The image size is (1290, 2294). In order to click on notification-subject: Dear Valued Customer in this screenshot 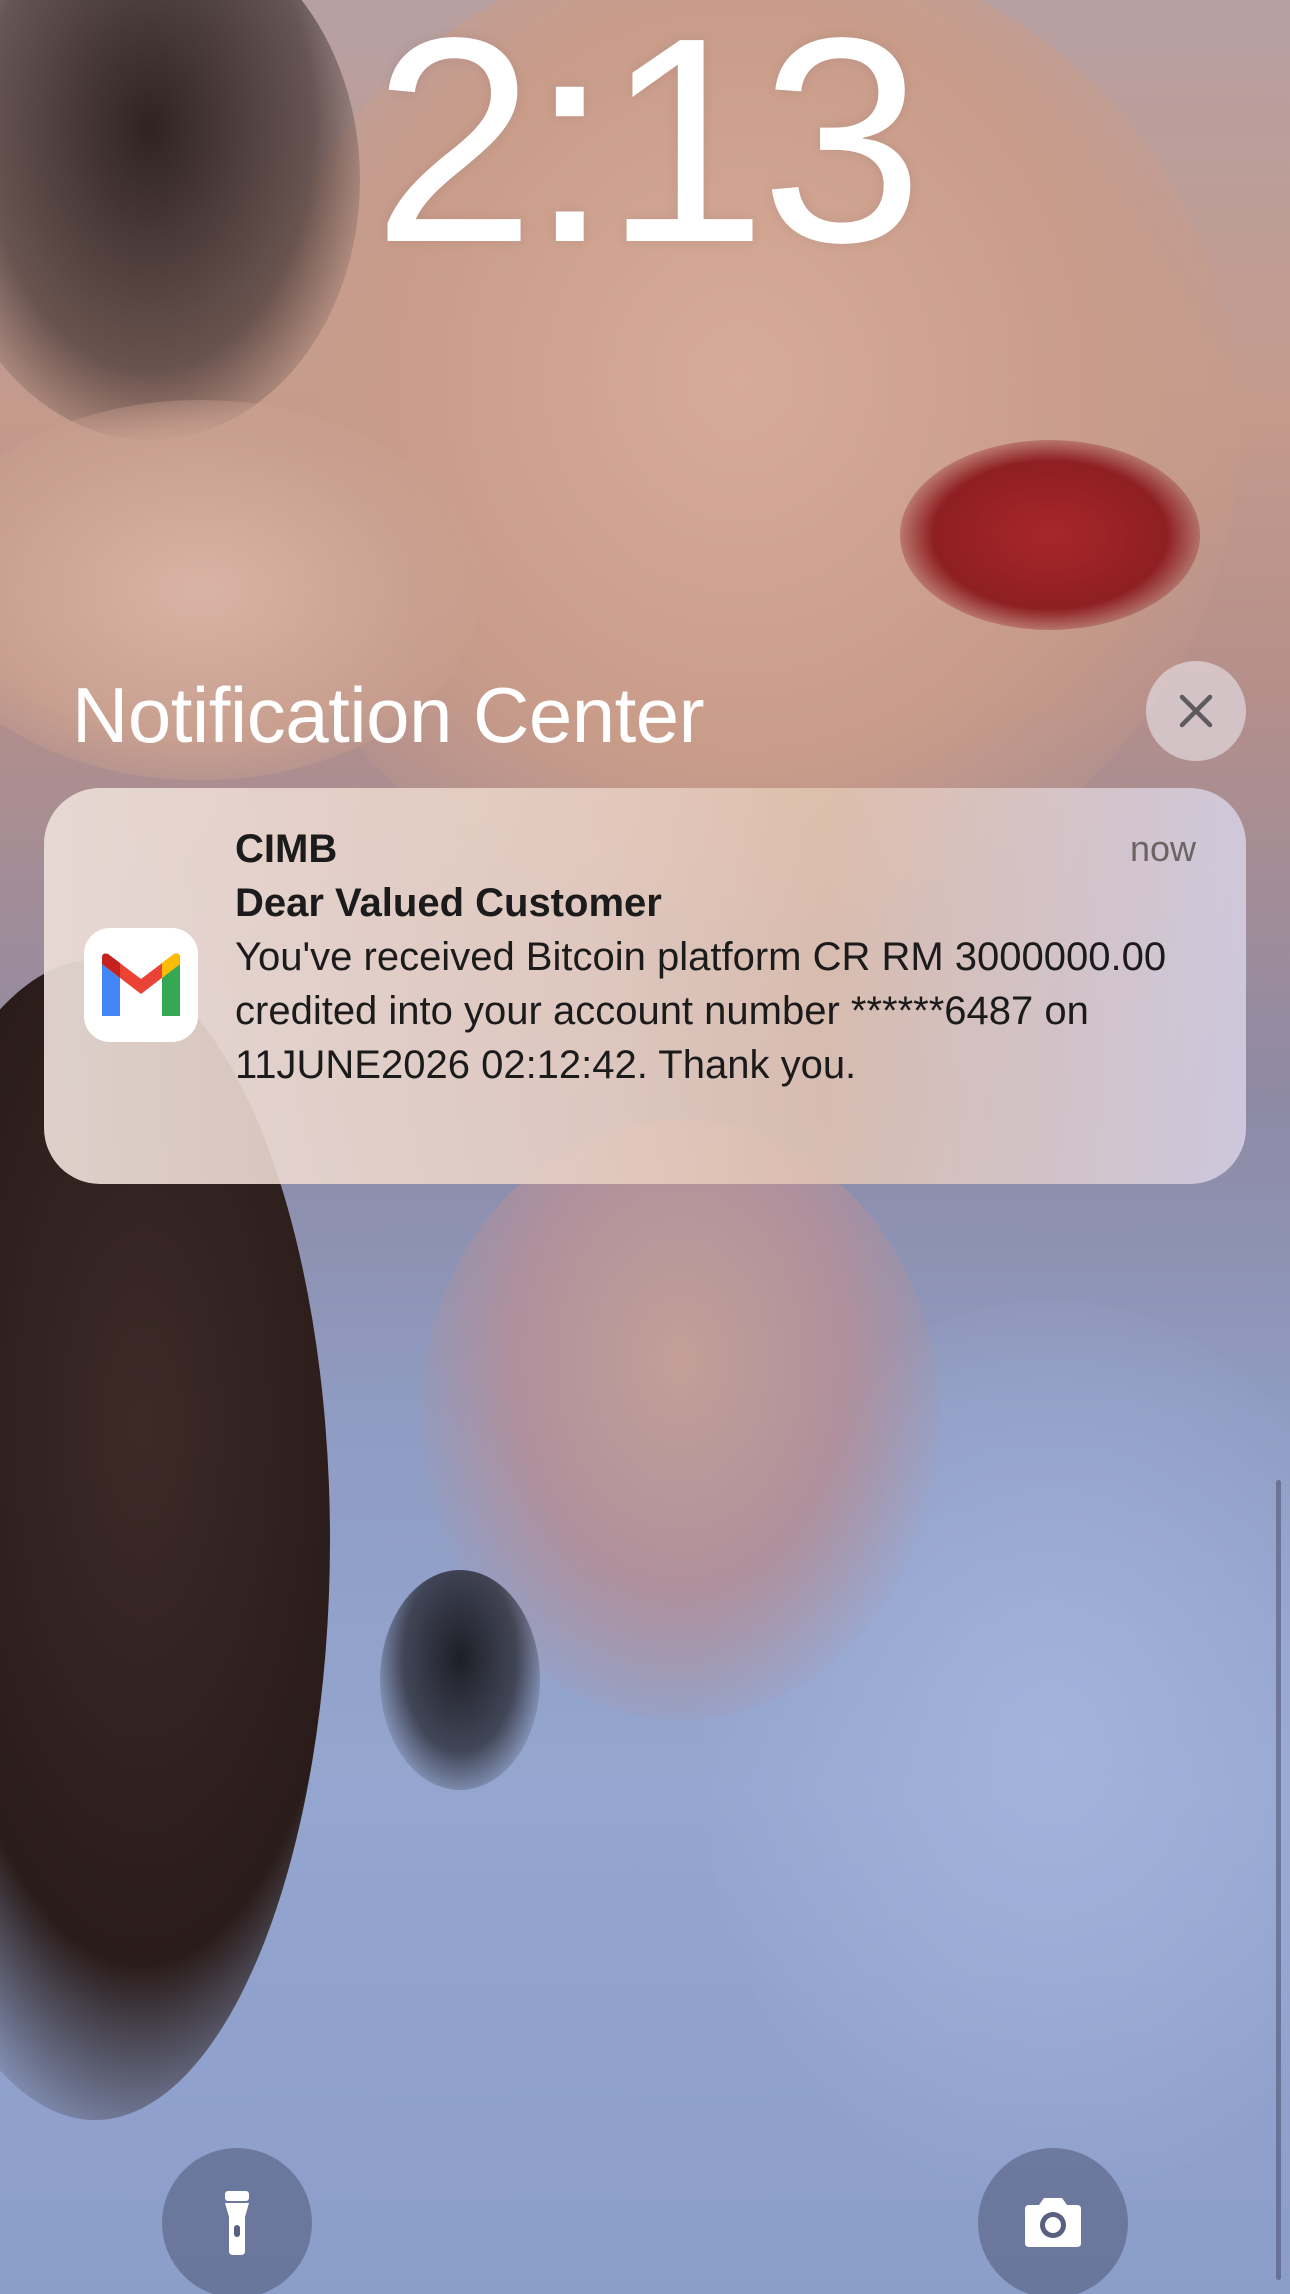, I will do `click(448, 903)`.